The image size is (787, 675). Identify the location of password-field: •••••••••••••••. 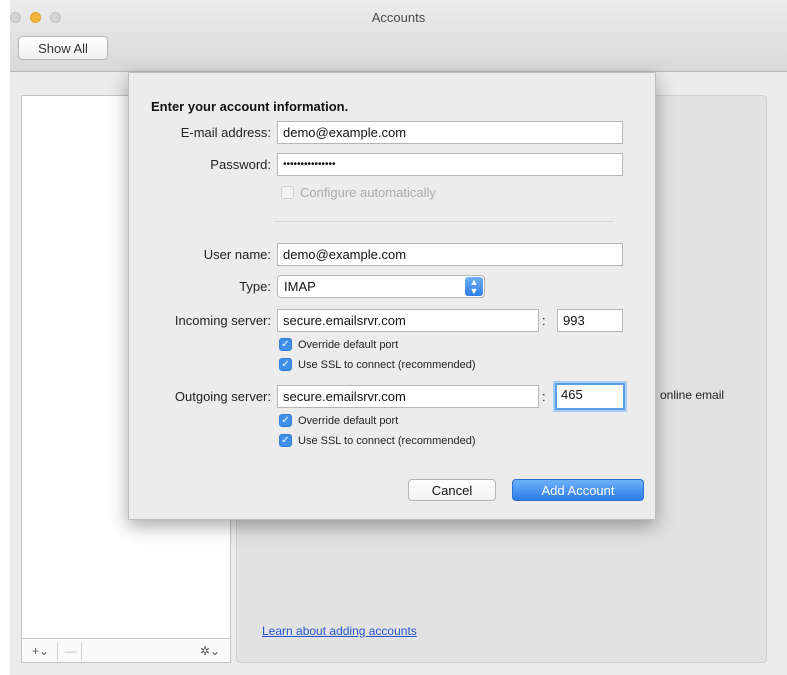
(450, 164).